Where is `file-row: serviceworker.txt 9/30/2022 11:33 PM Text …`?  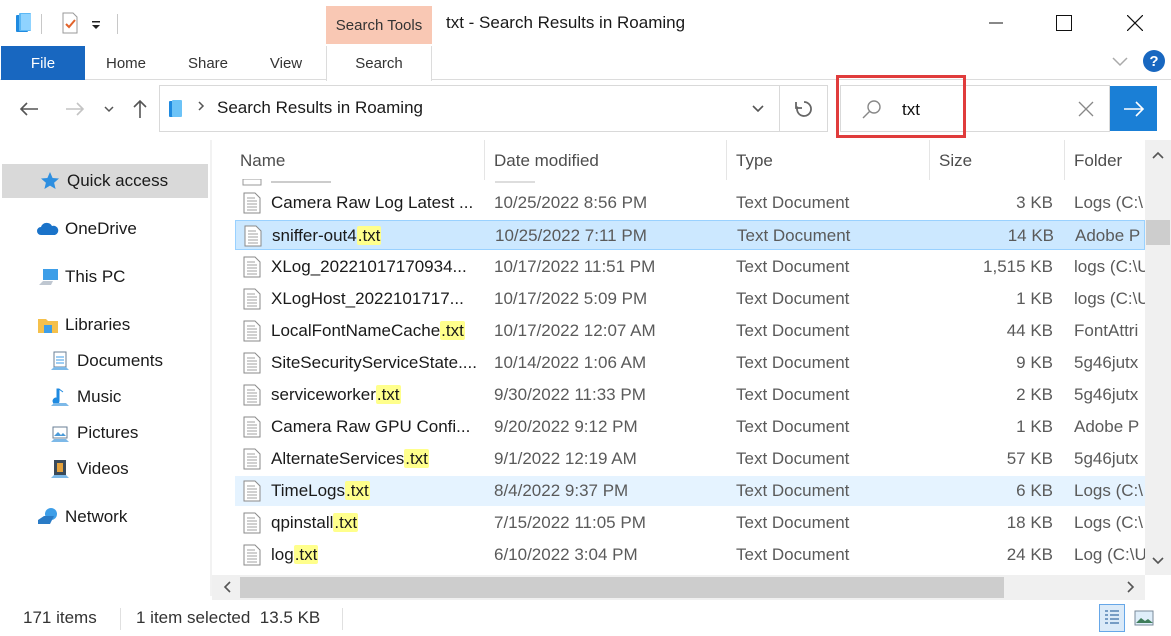 file-row: serviceworker.txt 9/30/2022 11:33 PM Text … is located at coordinates (690, 395).